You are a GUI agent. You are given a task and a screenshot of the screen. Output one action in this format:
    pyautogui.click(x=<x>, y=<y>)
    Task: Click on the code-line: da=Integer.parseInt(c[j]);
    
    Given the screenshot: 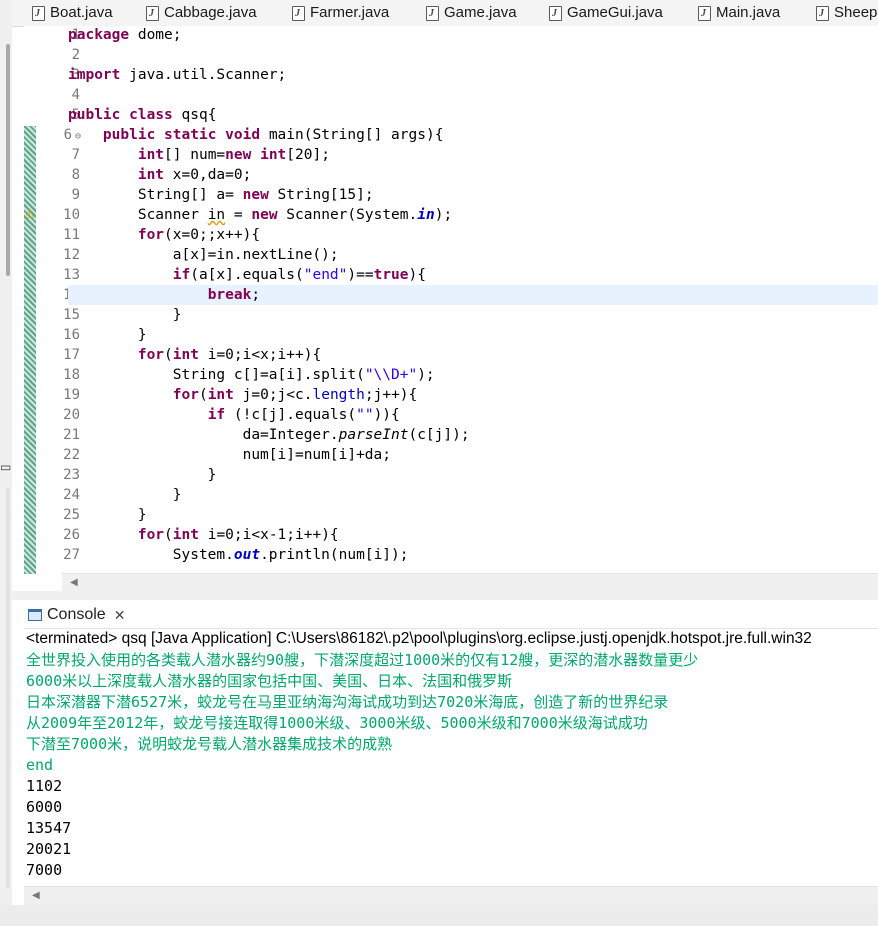 What is the action you would take?
    pyautogui.click(x=269, y=435)
    